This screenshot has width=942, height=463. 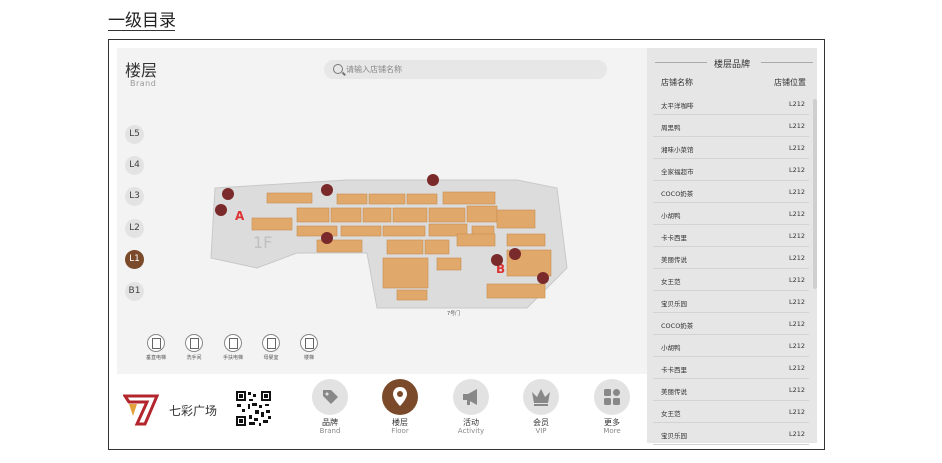 I want to click on nav-sublabel: Floor, so click(x=400, y=431).